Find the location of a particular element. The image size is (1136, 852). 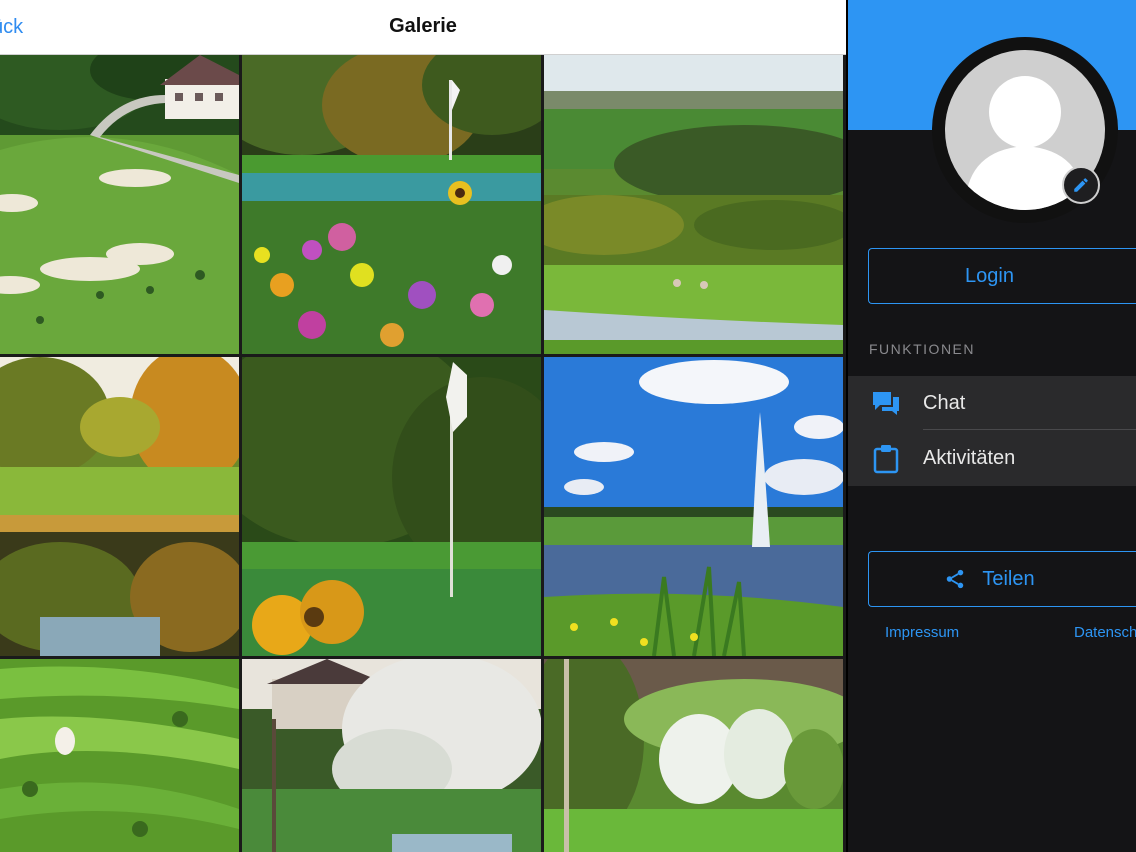

navigation-bar: ück Galerie is located at coordinates (423, 27).